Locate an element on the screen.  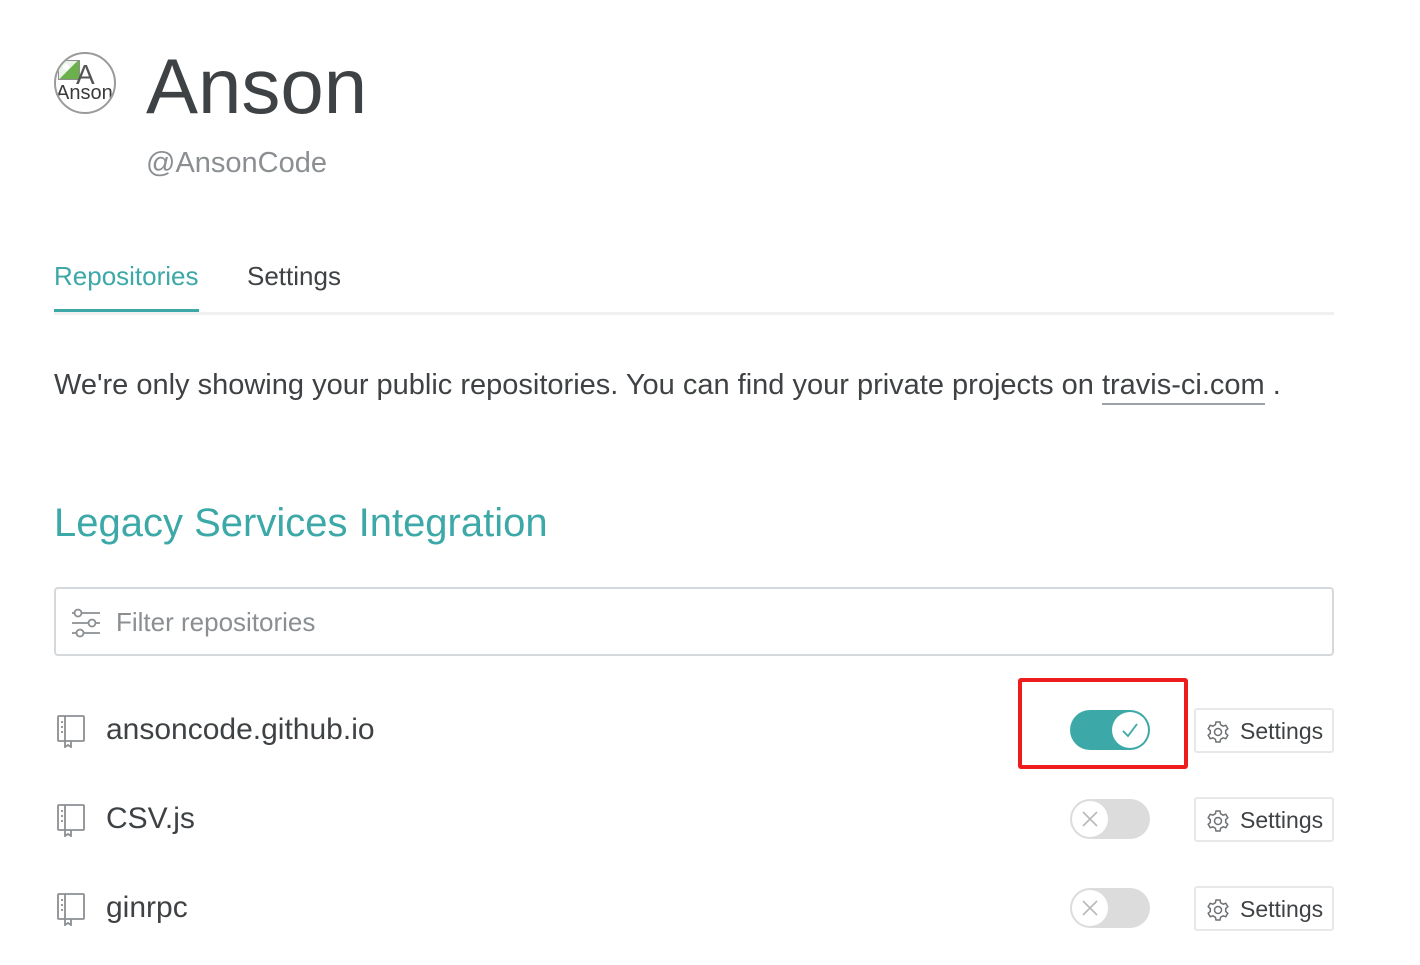
section-title: Legacy Services Integration is located at coordinates (301, 523).